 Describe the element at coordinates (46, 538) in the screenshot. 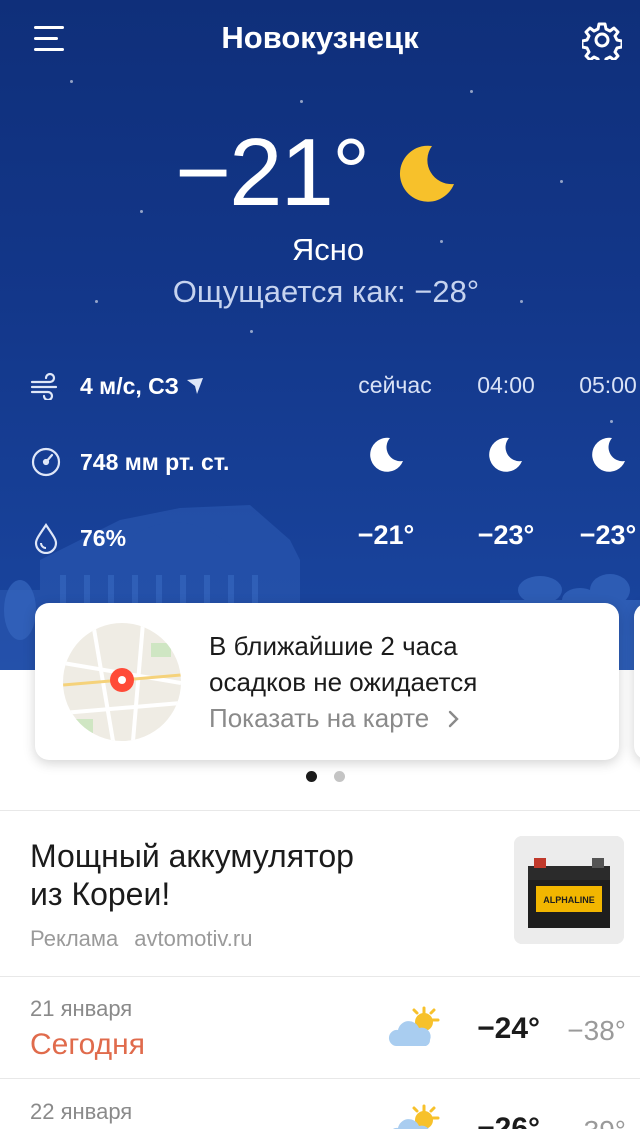

I see `humidity-drop-icon` at that location.